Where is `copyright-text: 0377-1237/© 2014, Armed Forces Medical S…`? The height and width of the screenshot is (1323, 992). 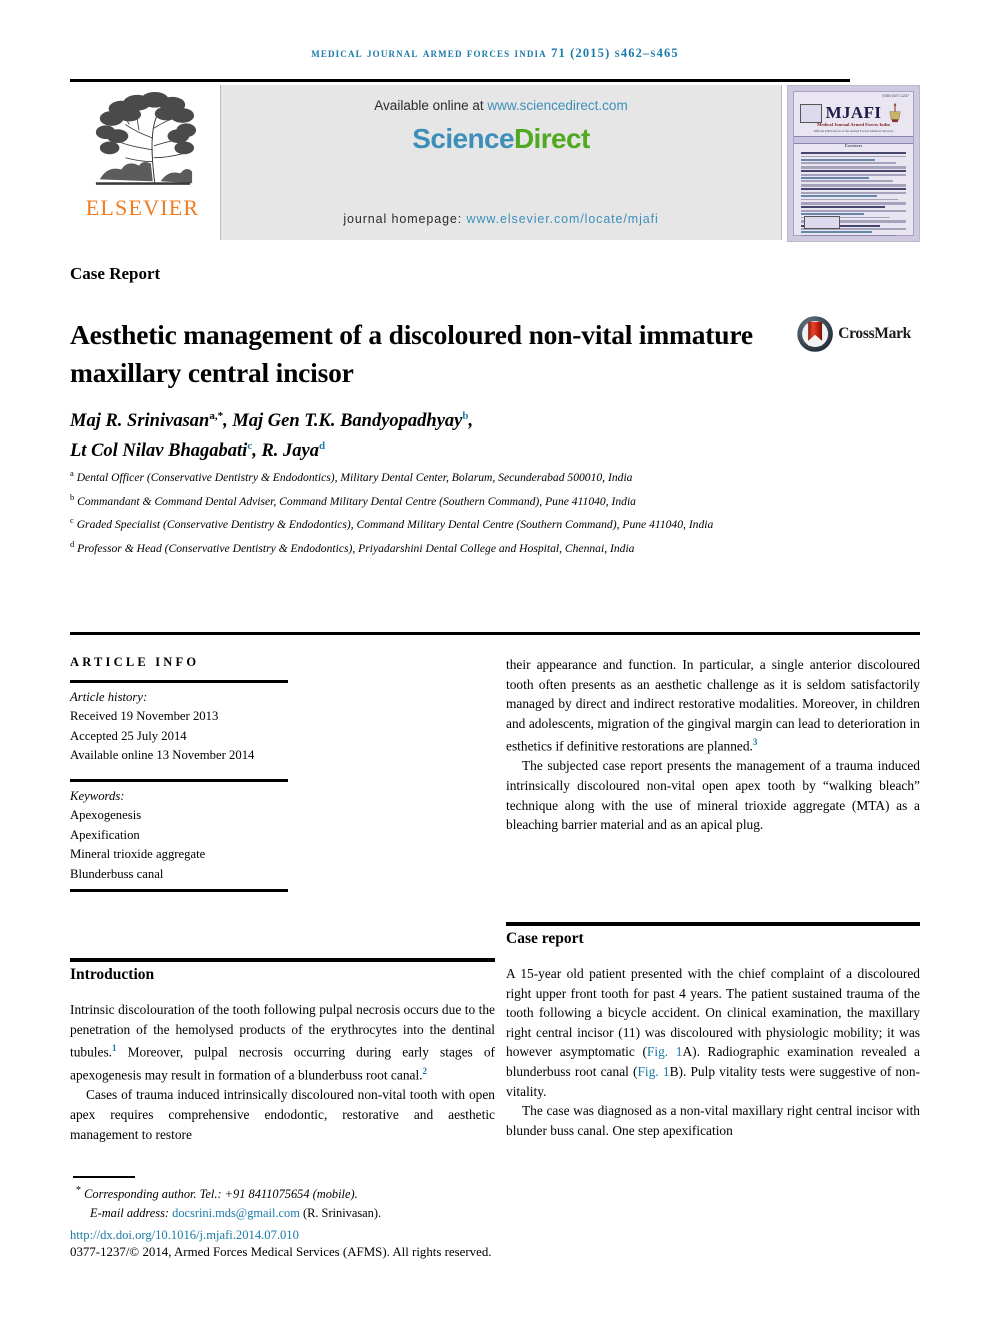
copyright-text: 0377-1237/© 2014, Armed Forces Medical S… is located at coordinates (281, 1252).